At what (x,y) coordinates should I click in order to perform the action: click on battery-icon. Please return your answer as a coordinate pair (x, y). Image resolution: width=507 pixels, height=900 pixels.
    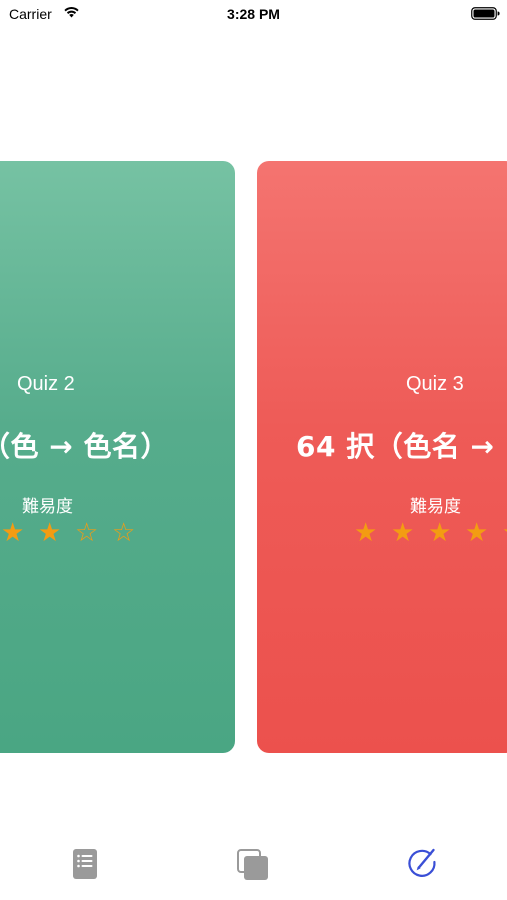
    Looking at the image, I should click on (485, 13).